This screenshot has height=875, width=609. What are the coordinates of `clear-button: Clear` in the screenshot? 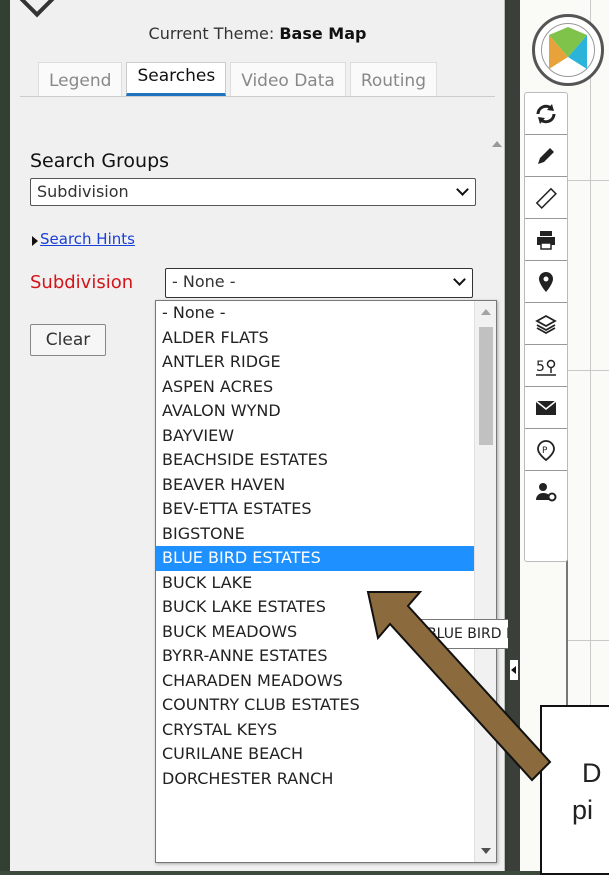 It's located at (68, 340).